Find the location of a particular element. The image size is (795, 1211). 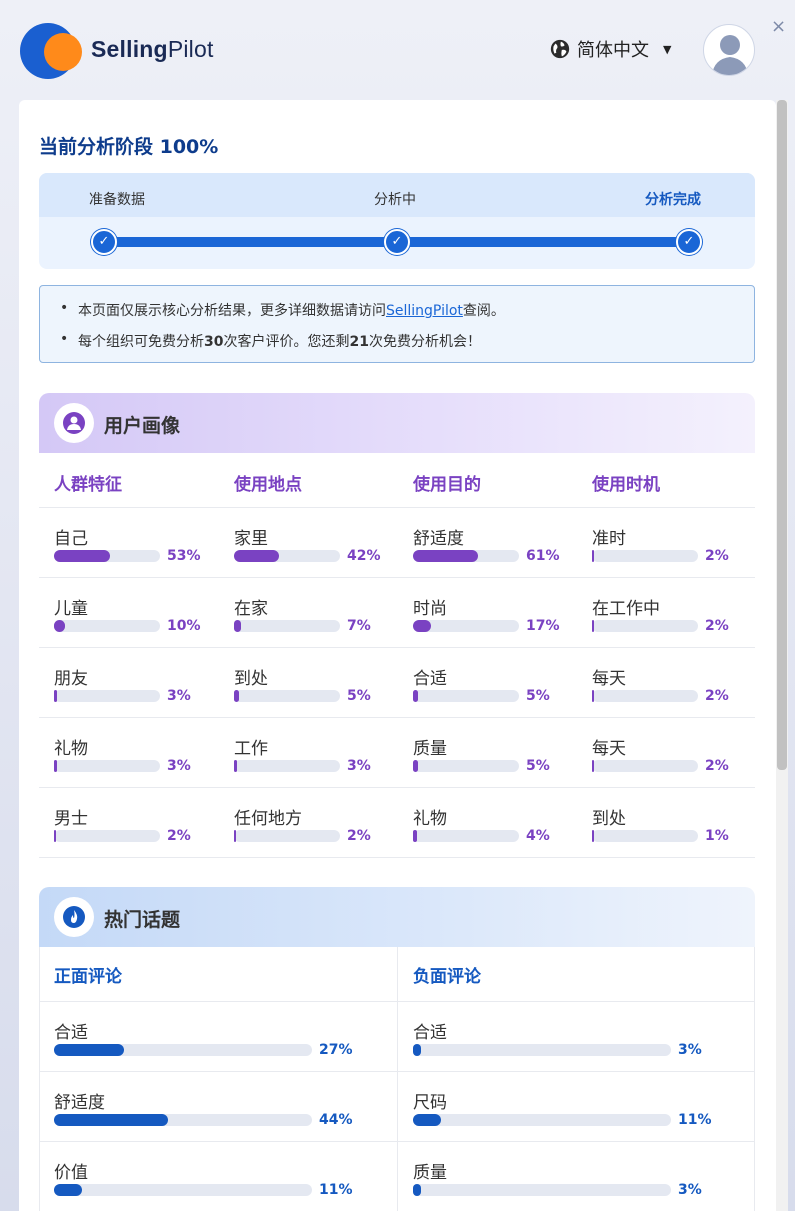

globe-icon is located at coordinates (560, 49).